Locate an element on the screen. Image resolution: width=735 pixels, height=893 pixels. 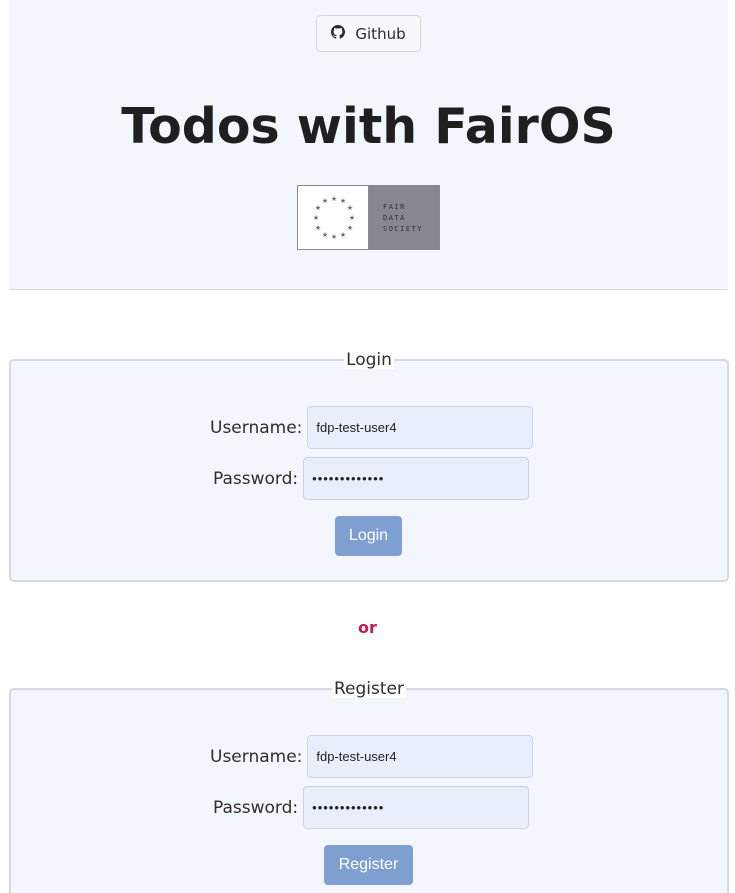
github-icon is located at coordinates (338, 33).